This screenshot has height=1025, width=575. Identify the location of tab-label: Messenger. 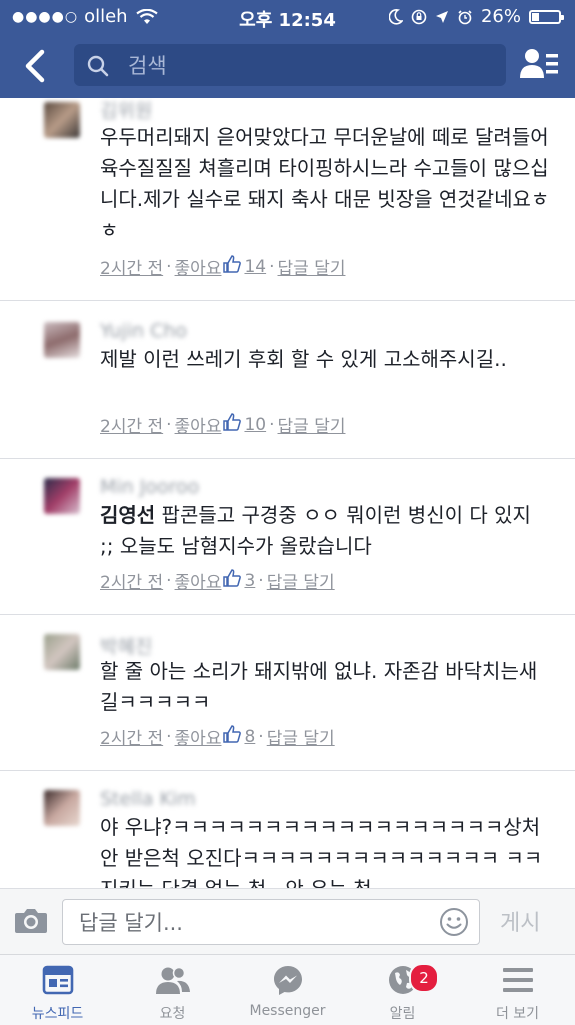
(287, 1011).